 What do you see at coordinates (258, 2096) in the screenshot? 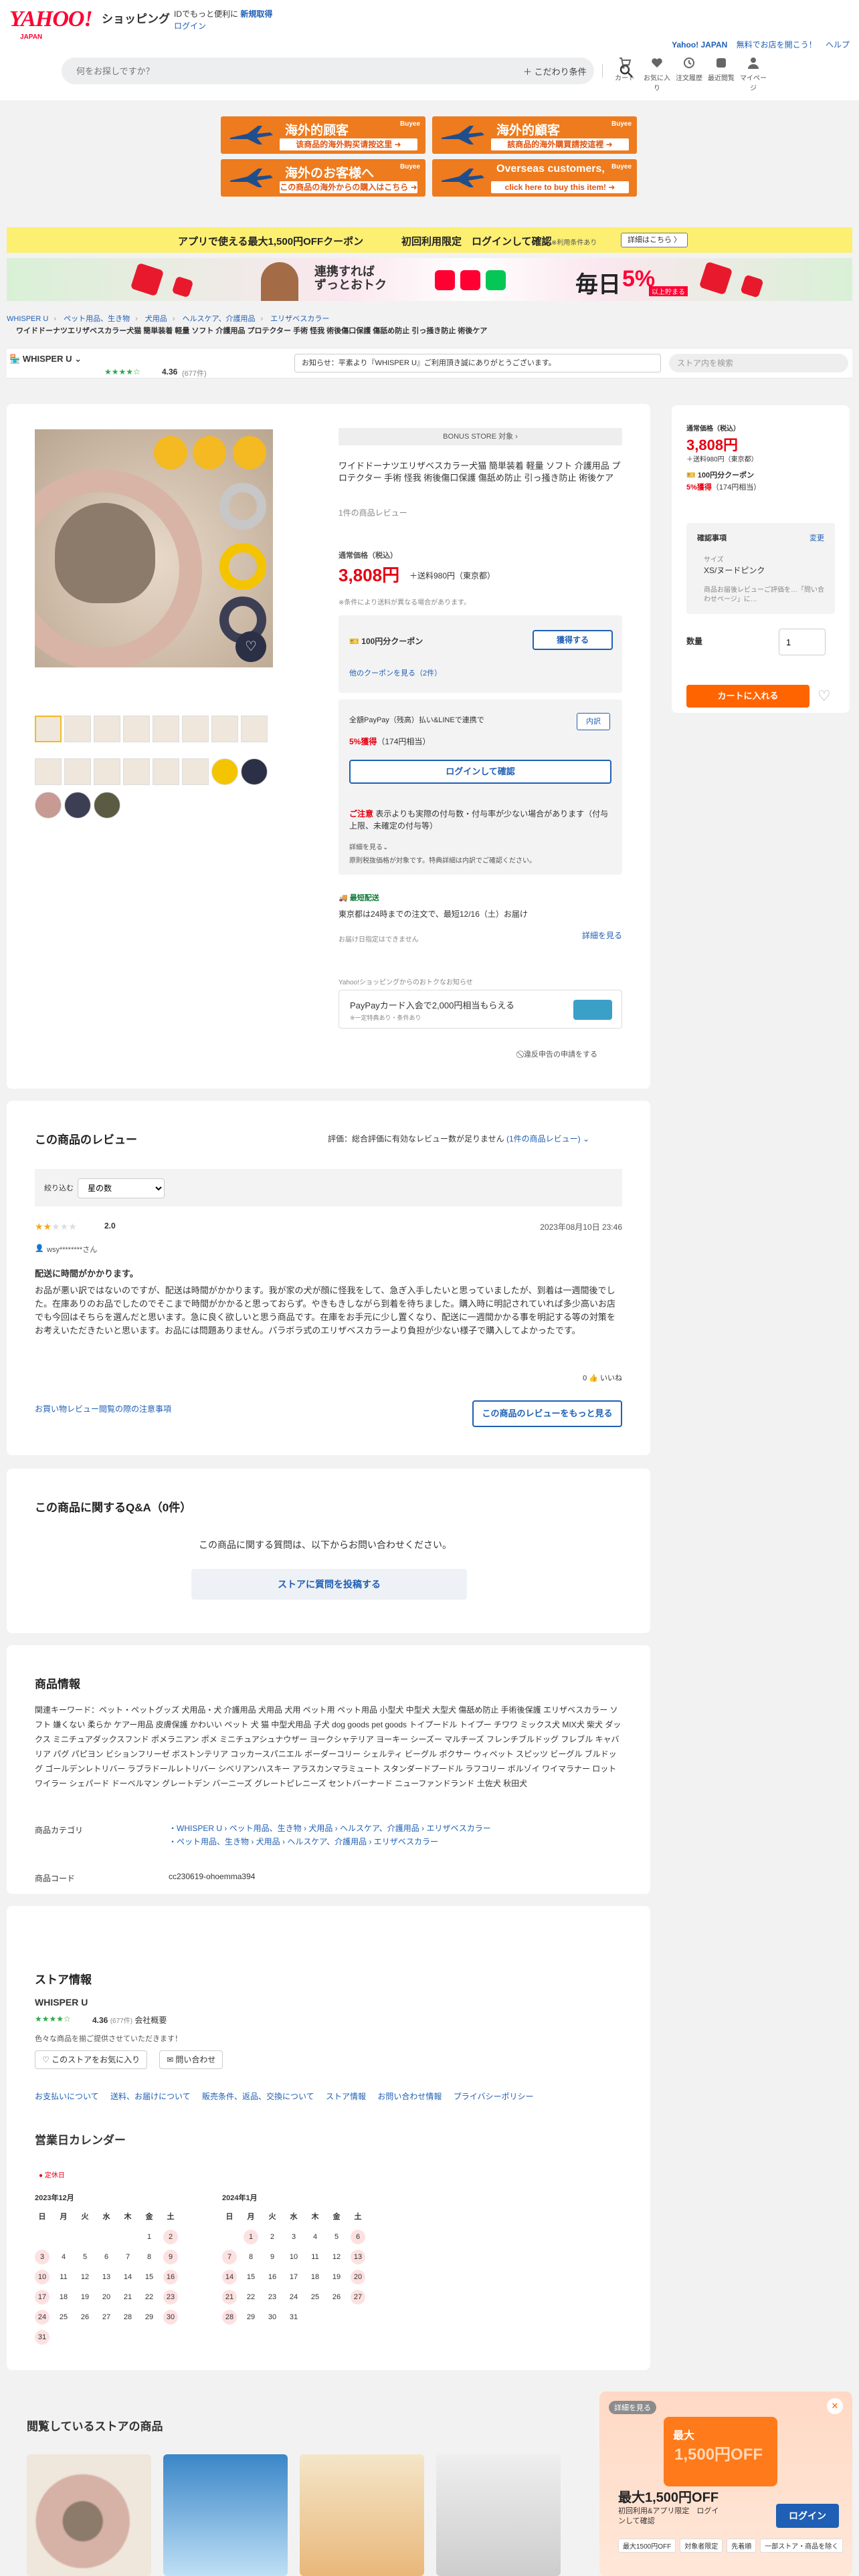
I see `returns-link: 販売条件、返品、交換について` at bounding box center [258, 2096].